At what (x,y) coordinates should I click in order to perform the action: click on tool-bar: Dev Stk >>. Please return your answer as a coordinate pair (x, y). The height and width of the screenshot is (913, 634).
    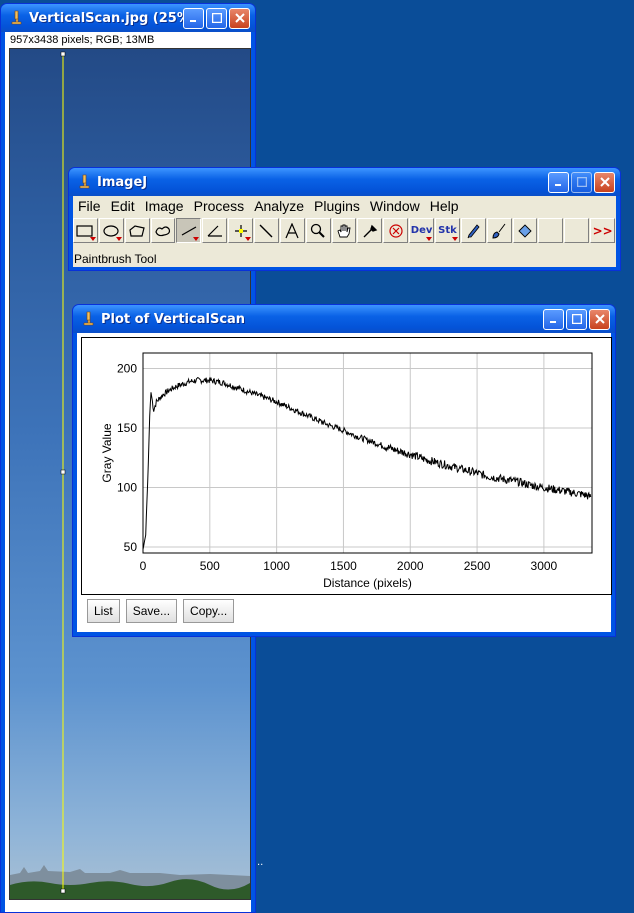
    Looking at the image, I should click on (344, 232).